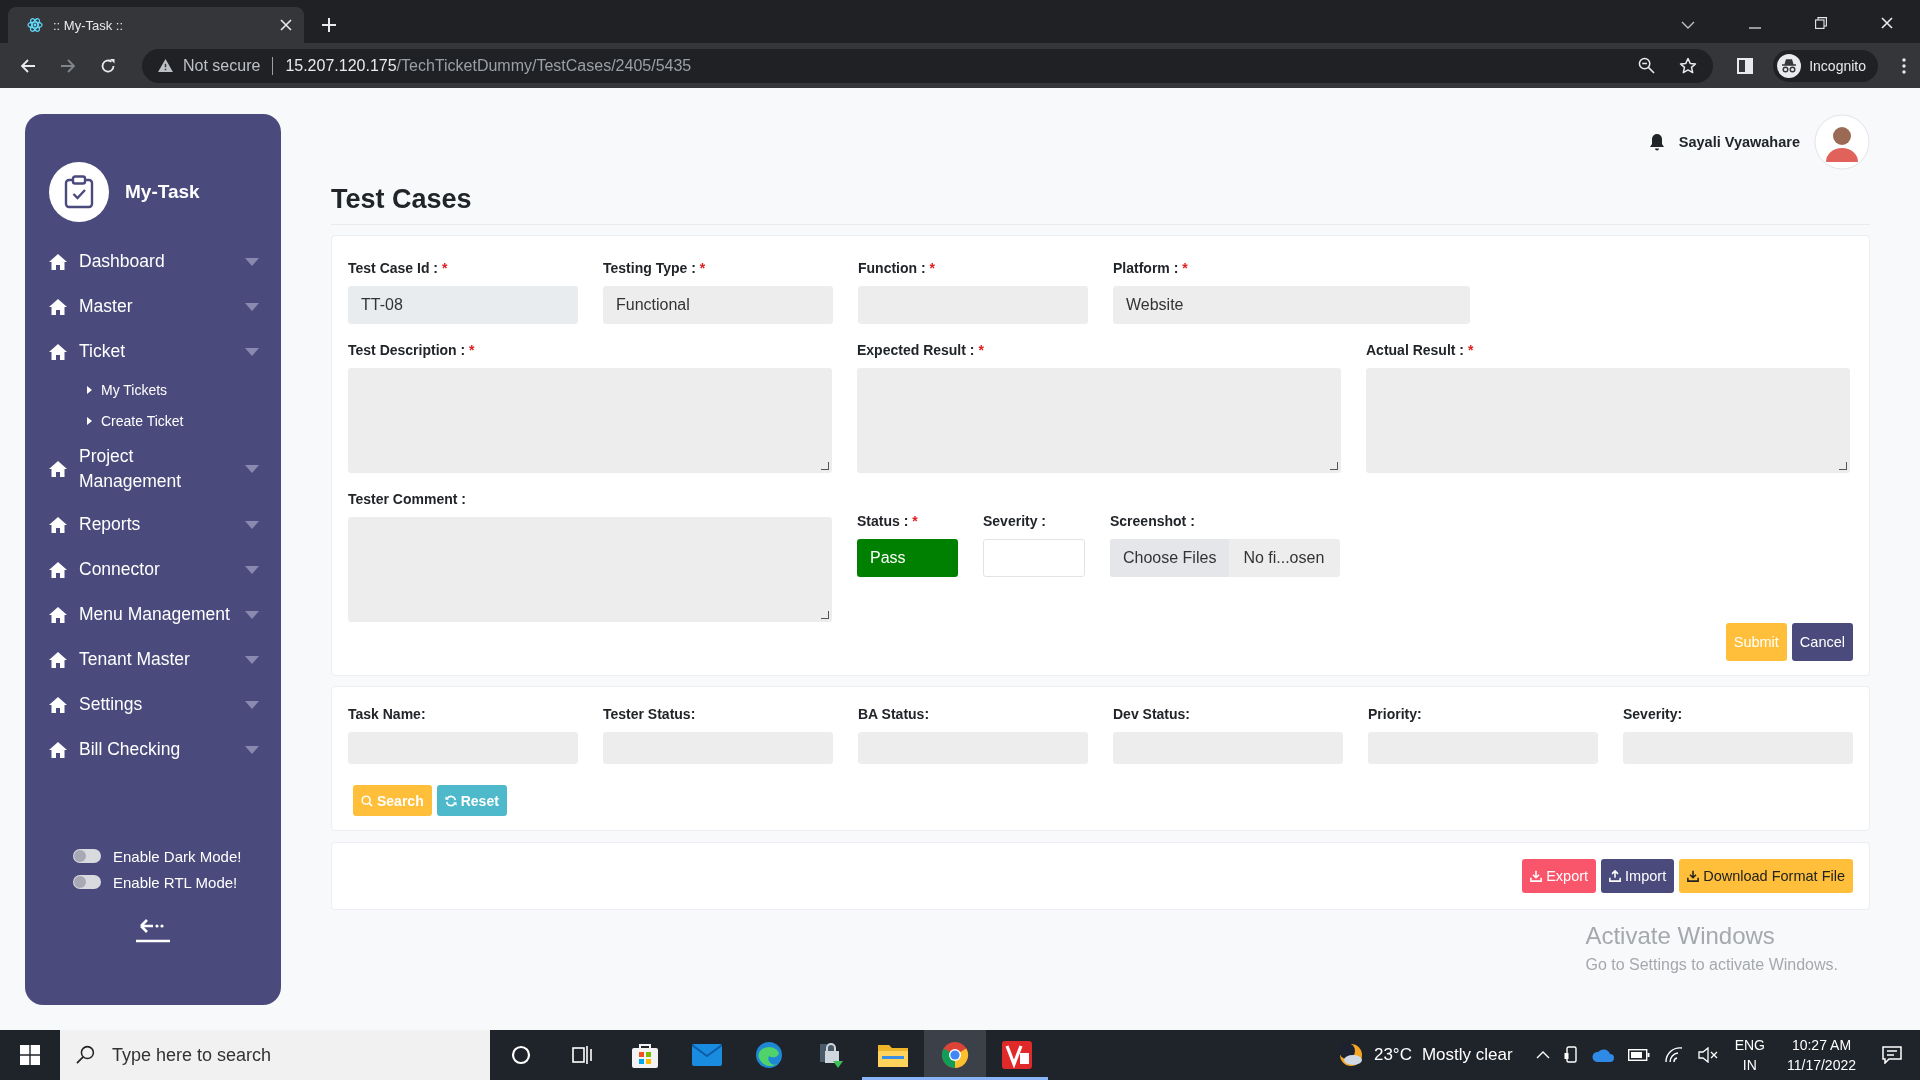  What do you see at coordinates (1647, 65) in the screenshot?
I see `zoom-icon` at bounding box center [1647, 65].